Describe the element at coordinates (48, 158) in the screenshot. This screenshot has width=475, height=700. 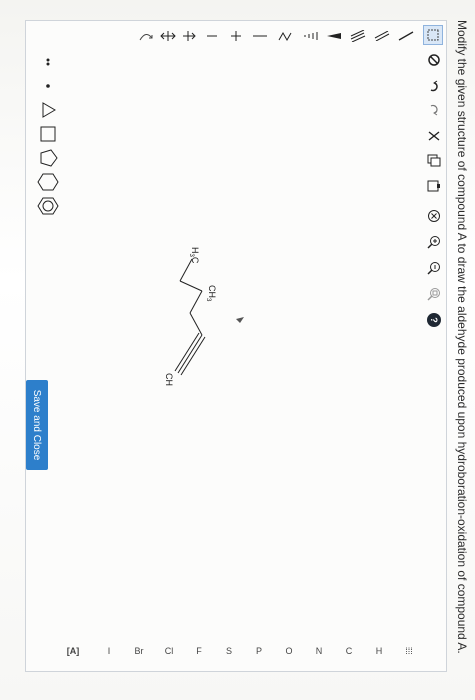
I see `cyclopentane-icon` at that location.